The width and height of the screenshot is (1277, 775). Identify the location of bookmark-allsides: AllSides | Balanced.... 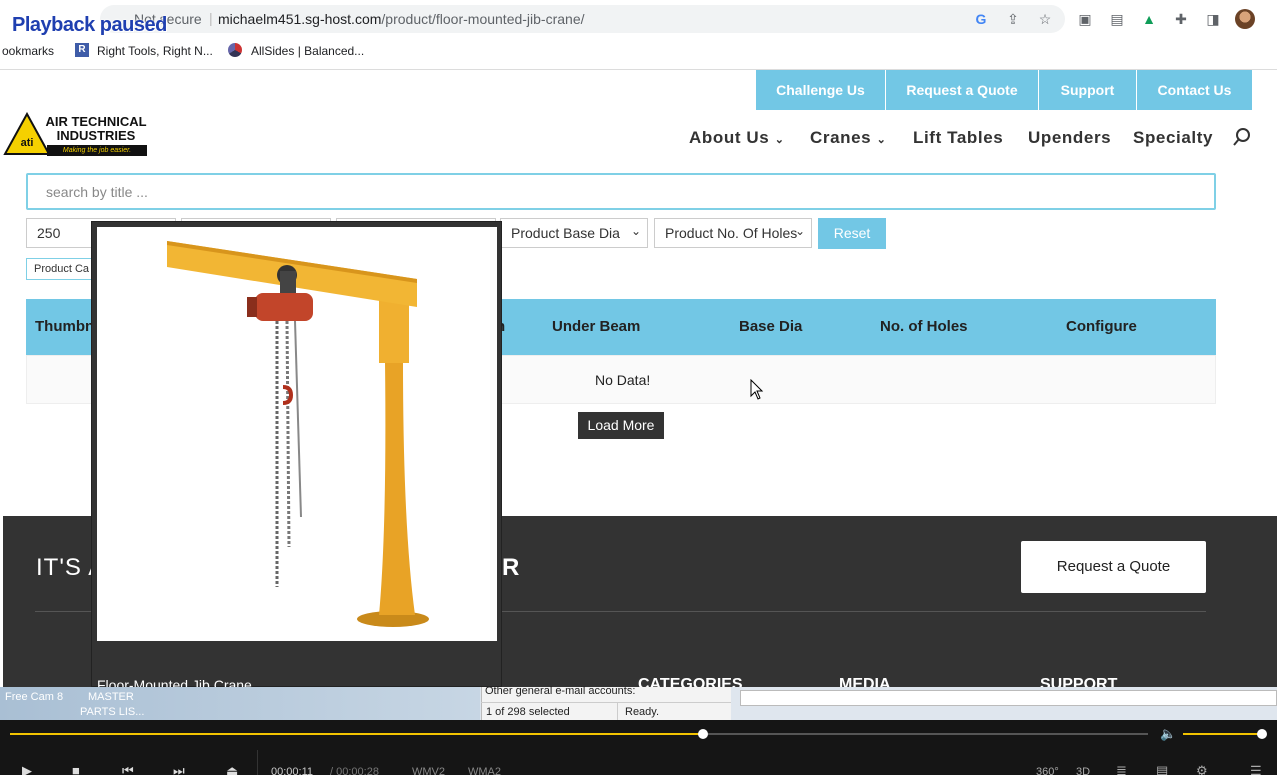
(307, 51).